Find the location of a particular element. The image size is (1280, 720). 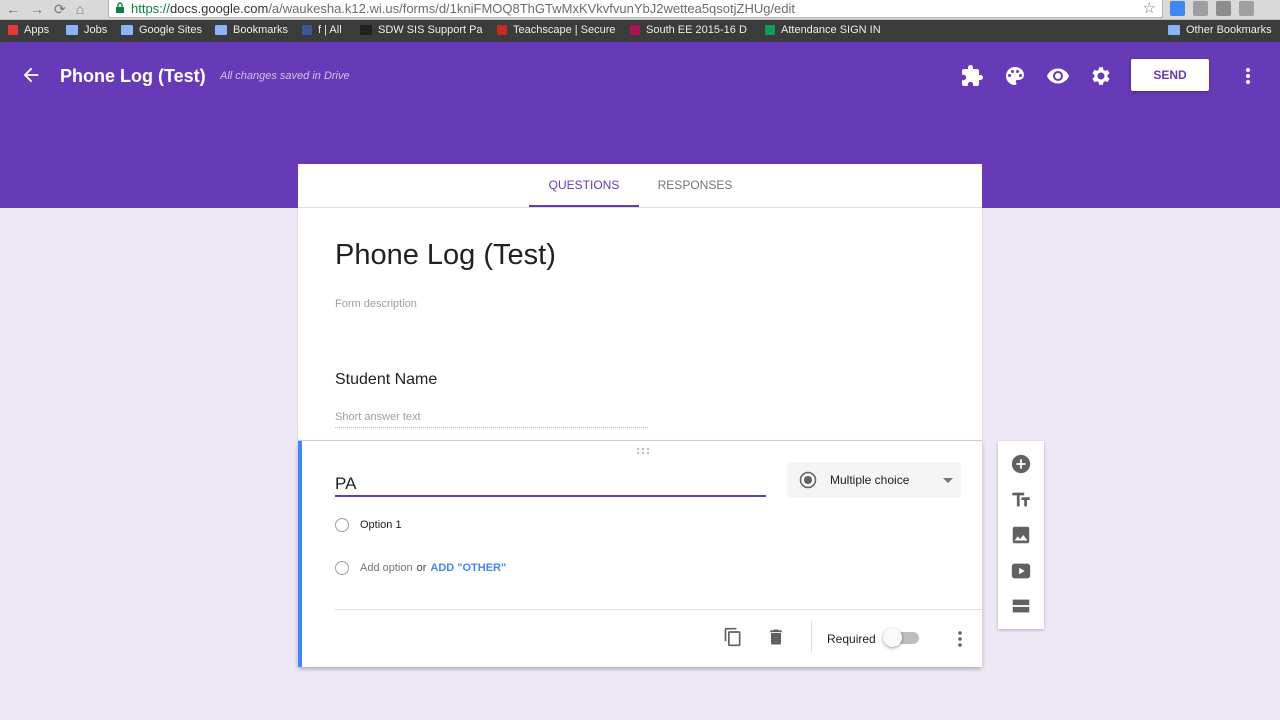

chevron-down-icon is located at coordinates (948, 480).